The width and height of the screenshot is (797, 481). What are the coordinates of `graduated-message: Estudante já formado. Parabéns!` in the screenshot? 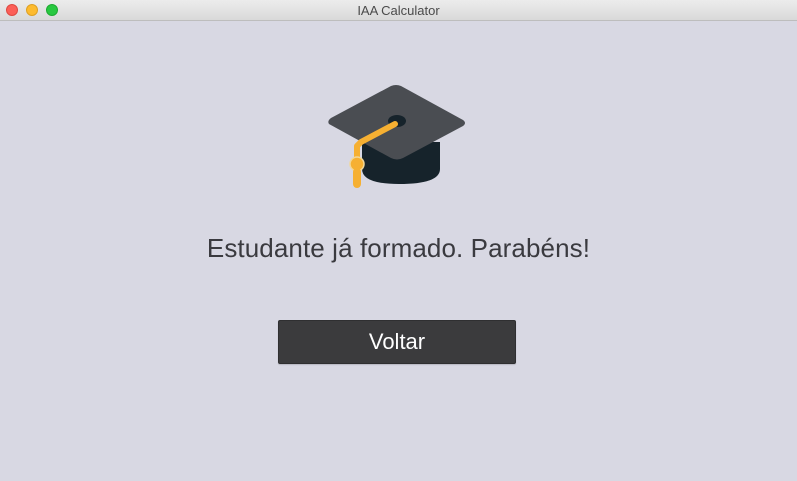 It's located at (398, 248).